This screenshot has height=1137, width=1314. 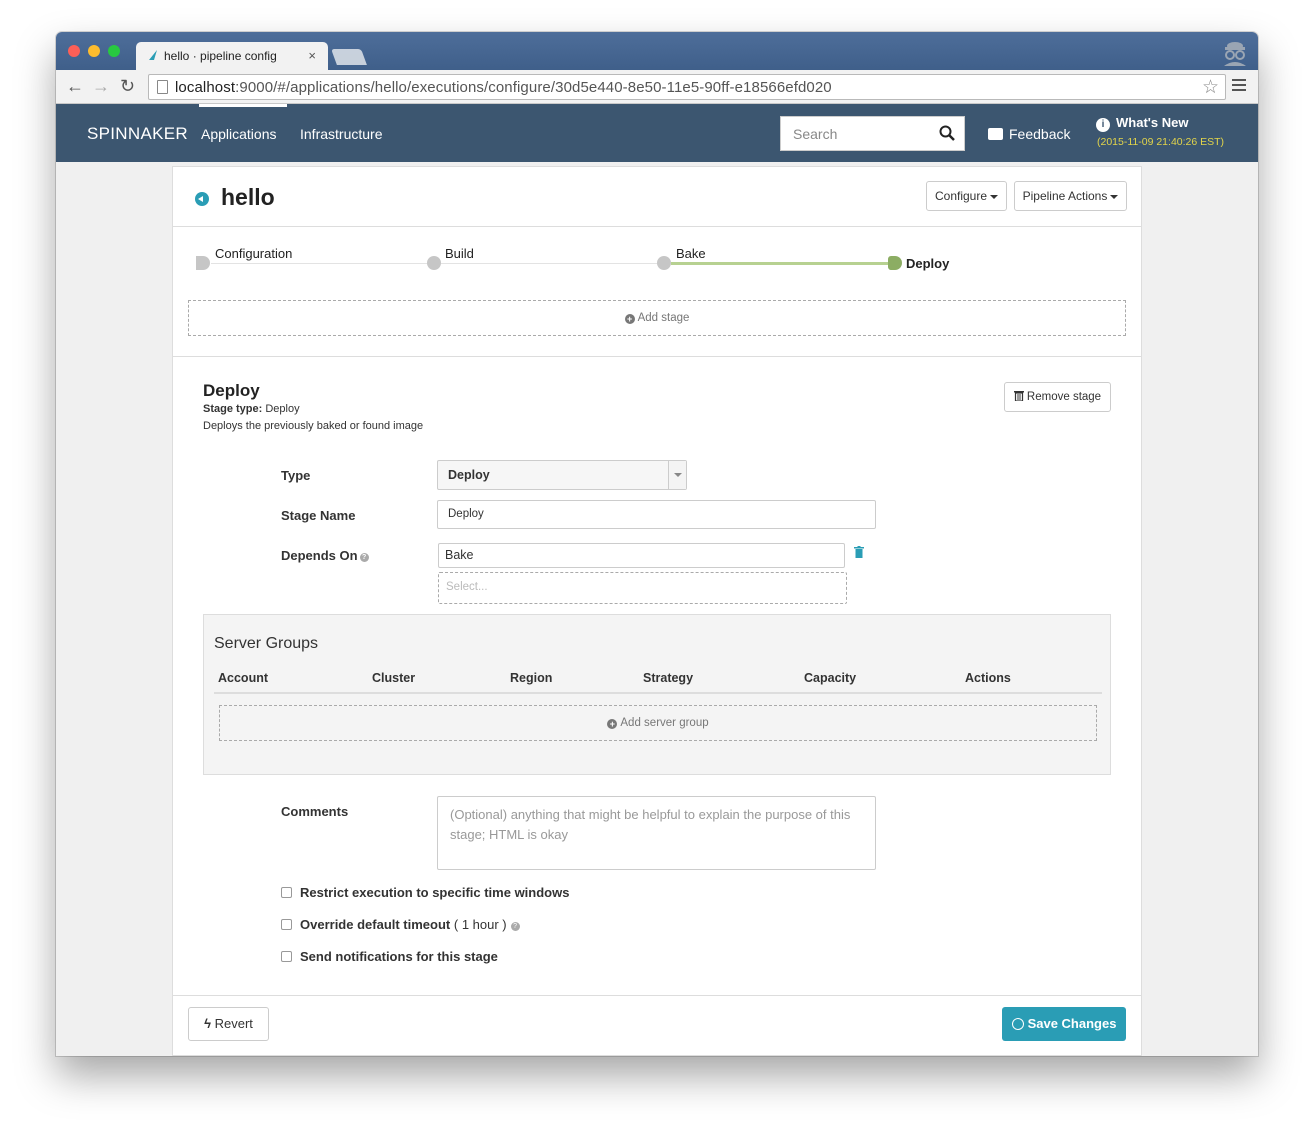 What do you see at coordinates (1235, 54) in the screenshot?
I see `incognito-icon` at bounding box center [1235, 54].